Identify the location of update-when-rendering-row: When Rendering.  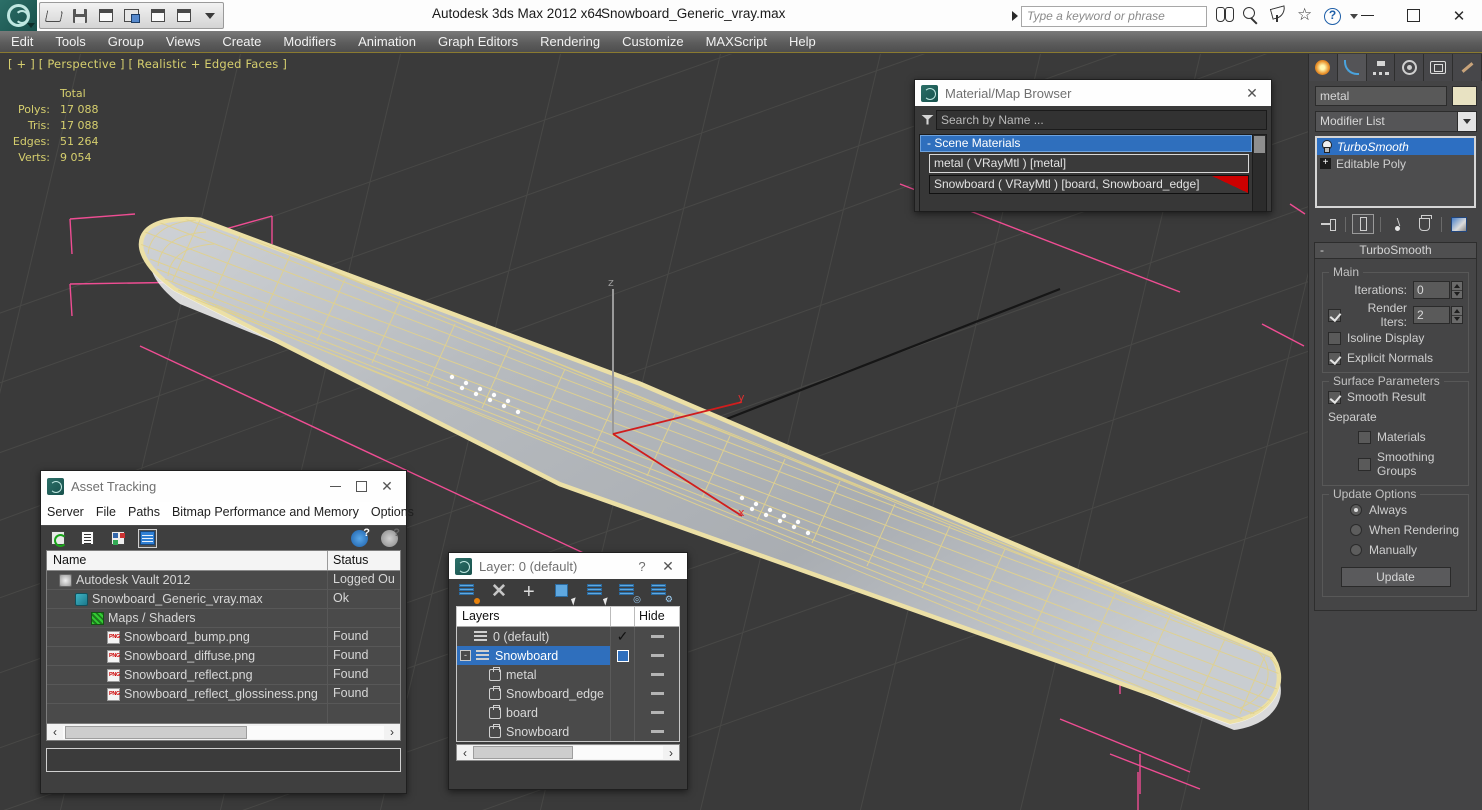
(1395, 530).